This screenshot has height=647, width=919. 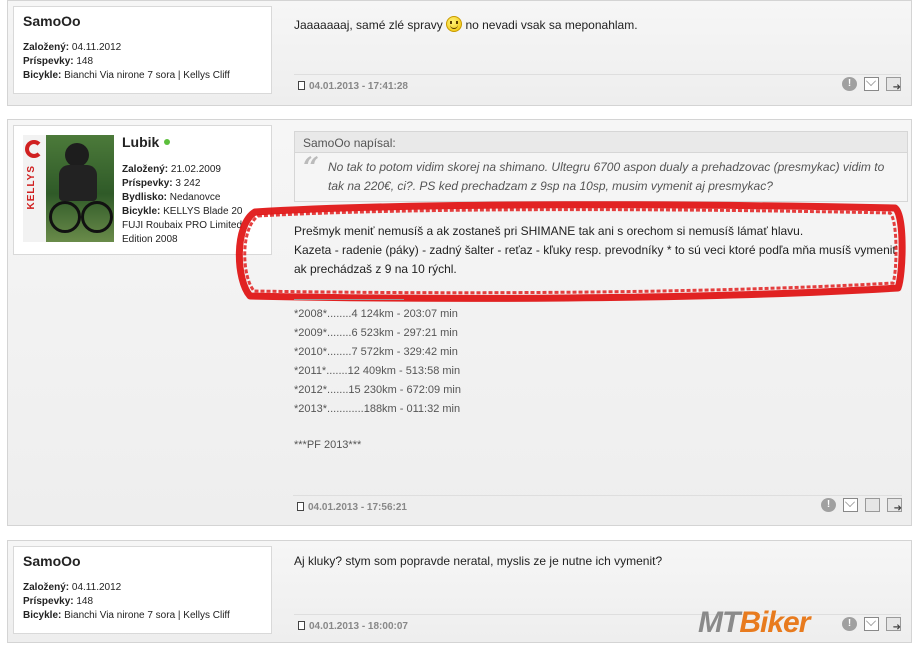 I want to click on rider-body-icon, so click(x=78, y=183).